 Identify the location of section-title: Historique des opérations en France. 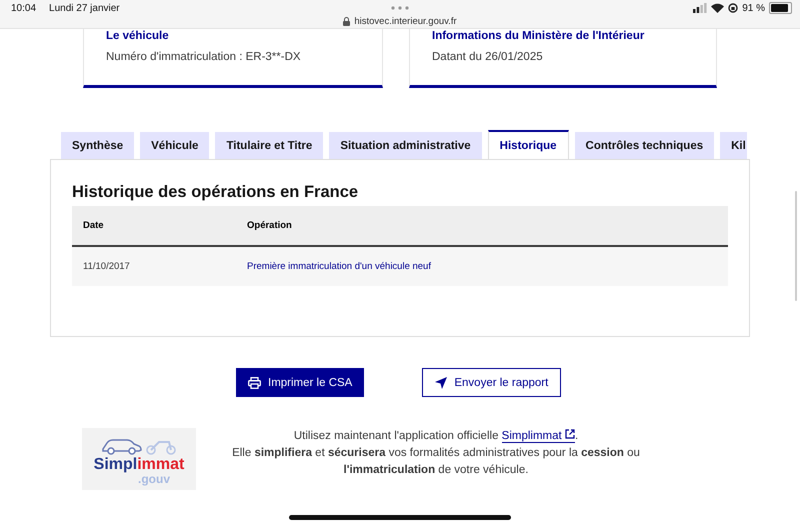
(216, 193).